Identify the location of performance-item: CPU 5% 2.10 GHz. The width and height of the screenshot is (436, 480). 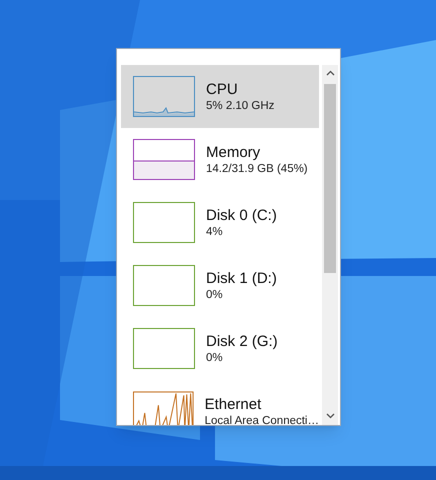
(220, 96).